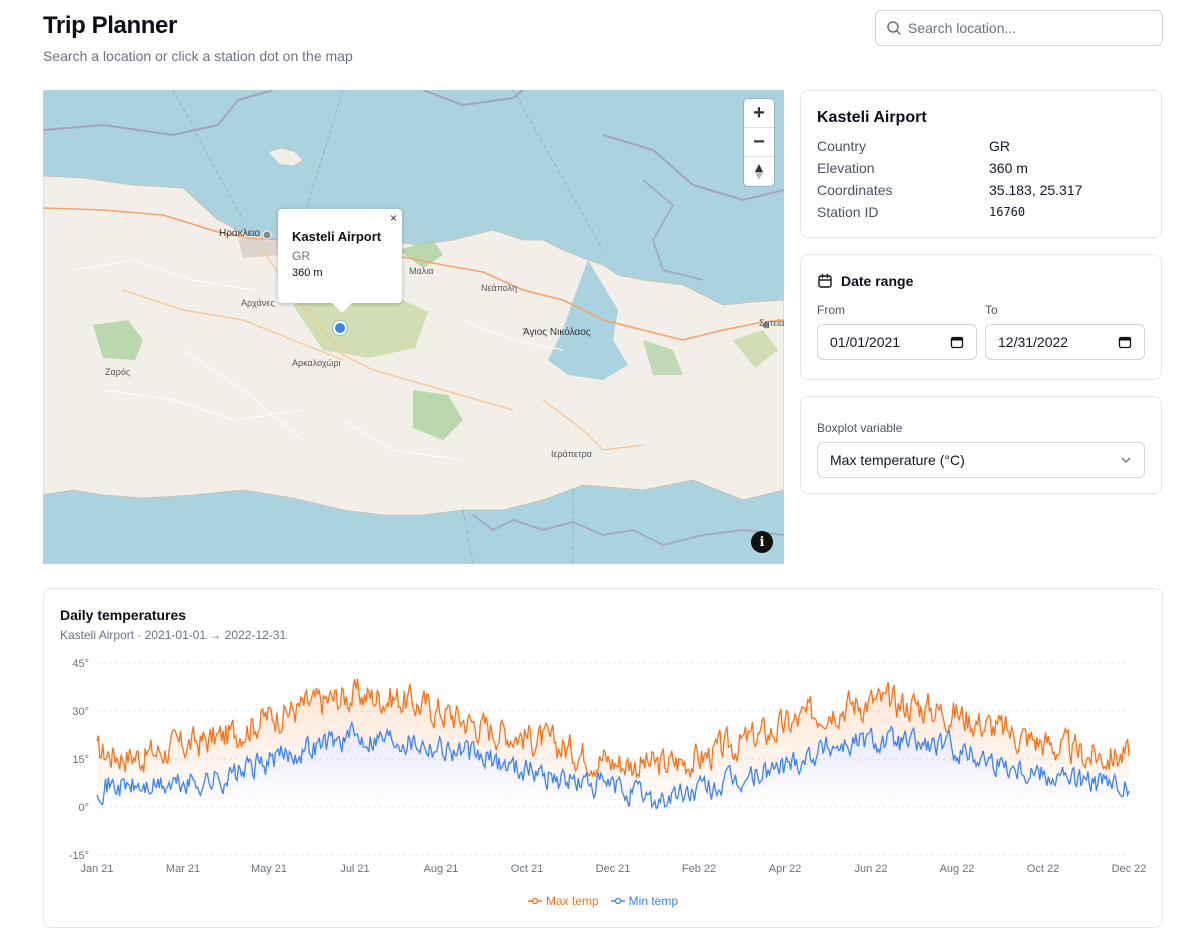 The width and height of the screenshot is (1190, 929). I want to click on from-date-value: 01/01/2021, so click(865, 342).